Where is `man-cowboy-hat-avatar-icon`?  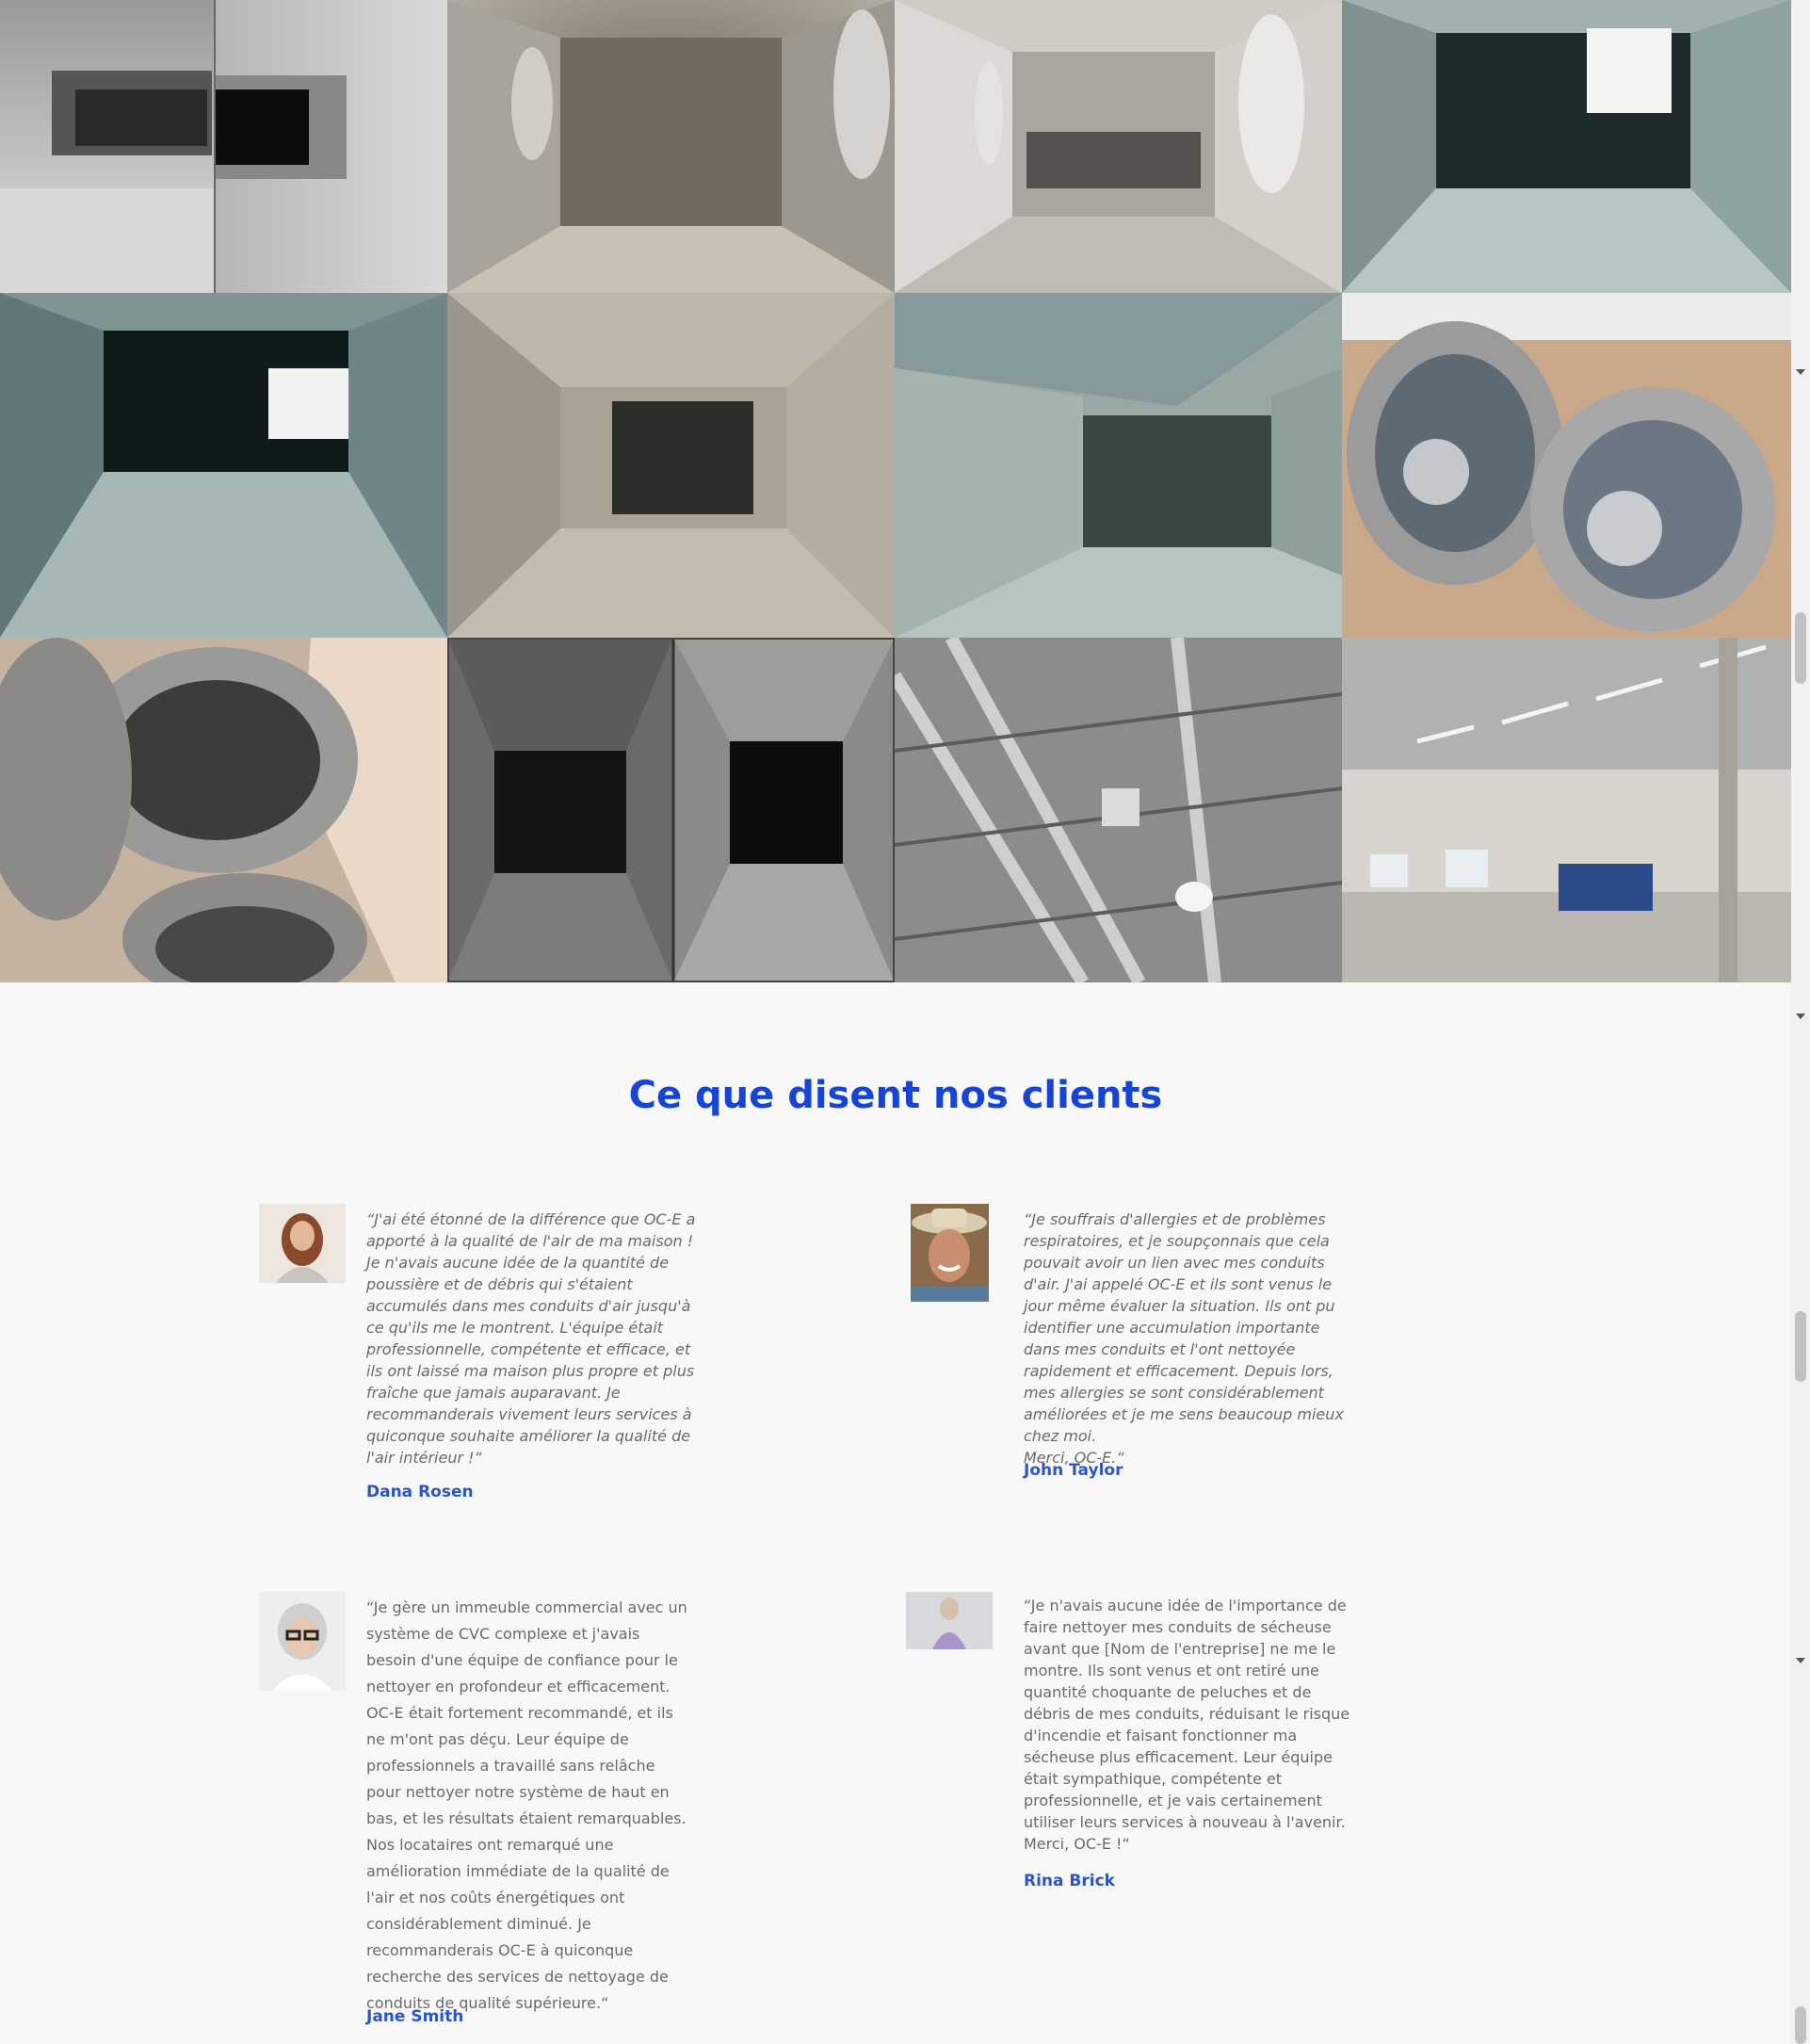 man-cowboy-hat-avatar-icon is located at coordinates (950, 1253).